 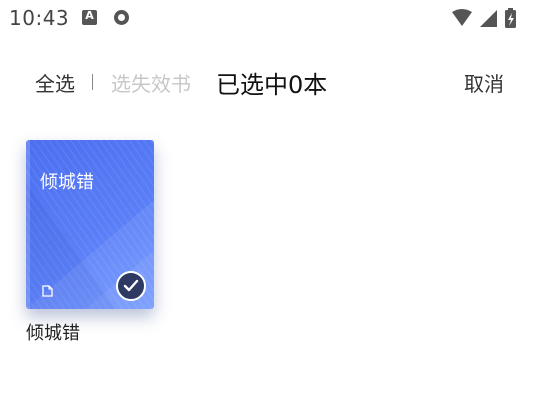 I want to click on book-item: 倾城错, so click(x=90, y=224).